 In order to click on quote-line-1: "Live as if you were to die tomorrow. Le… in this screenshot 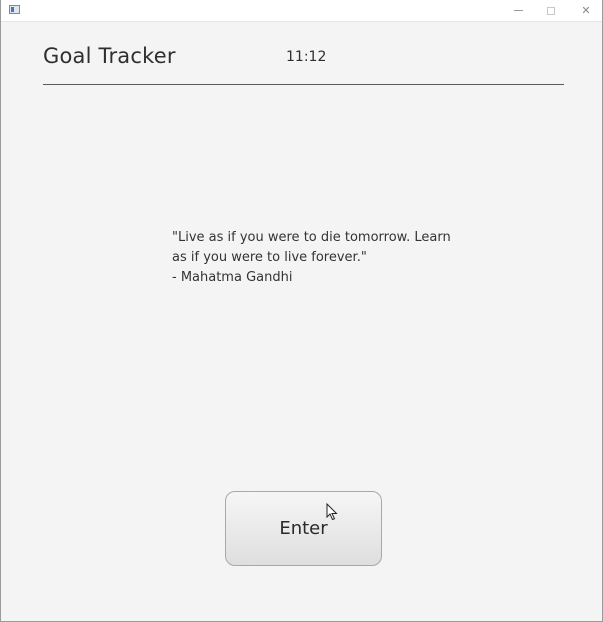, I will do `click(311, 237)`.